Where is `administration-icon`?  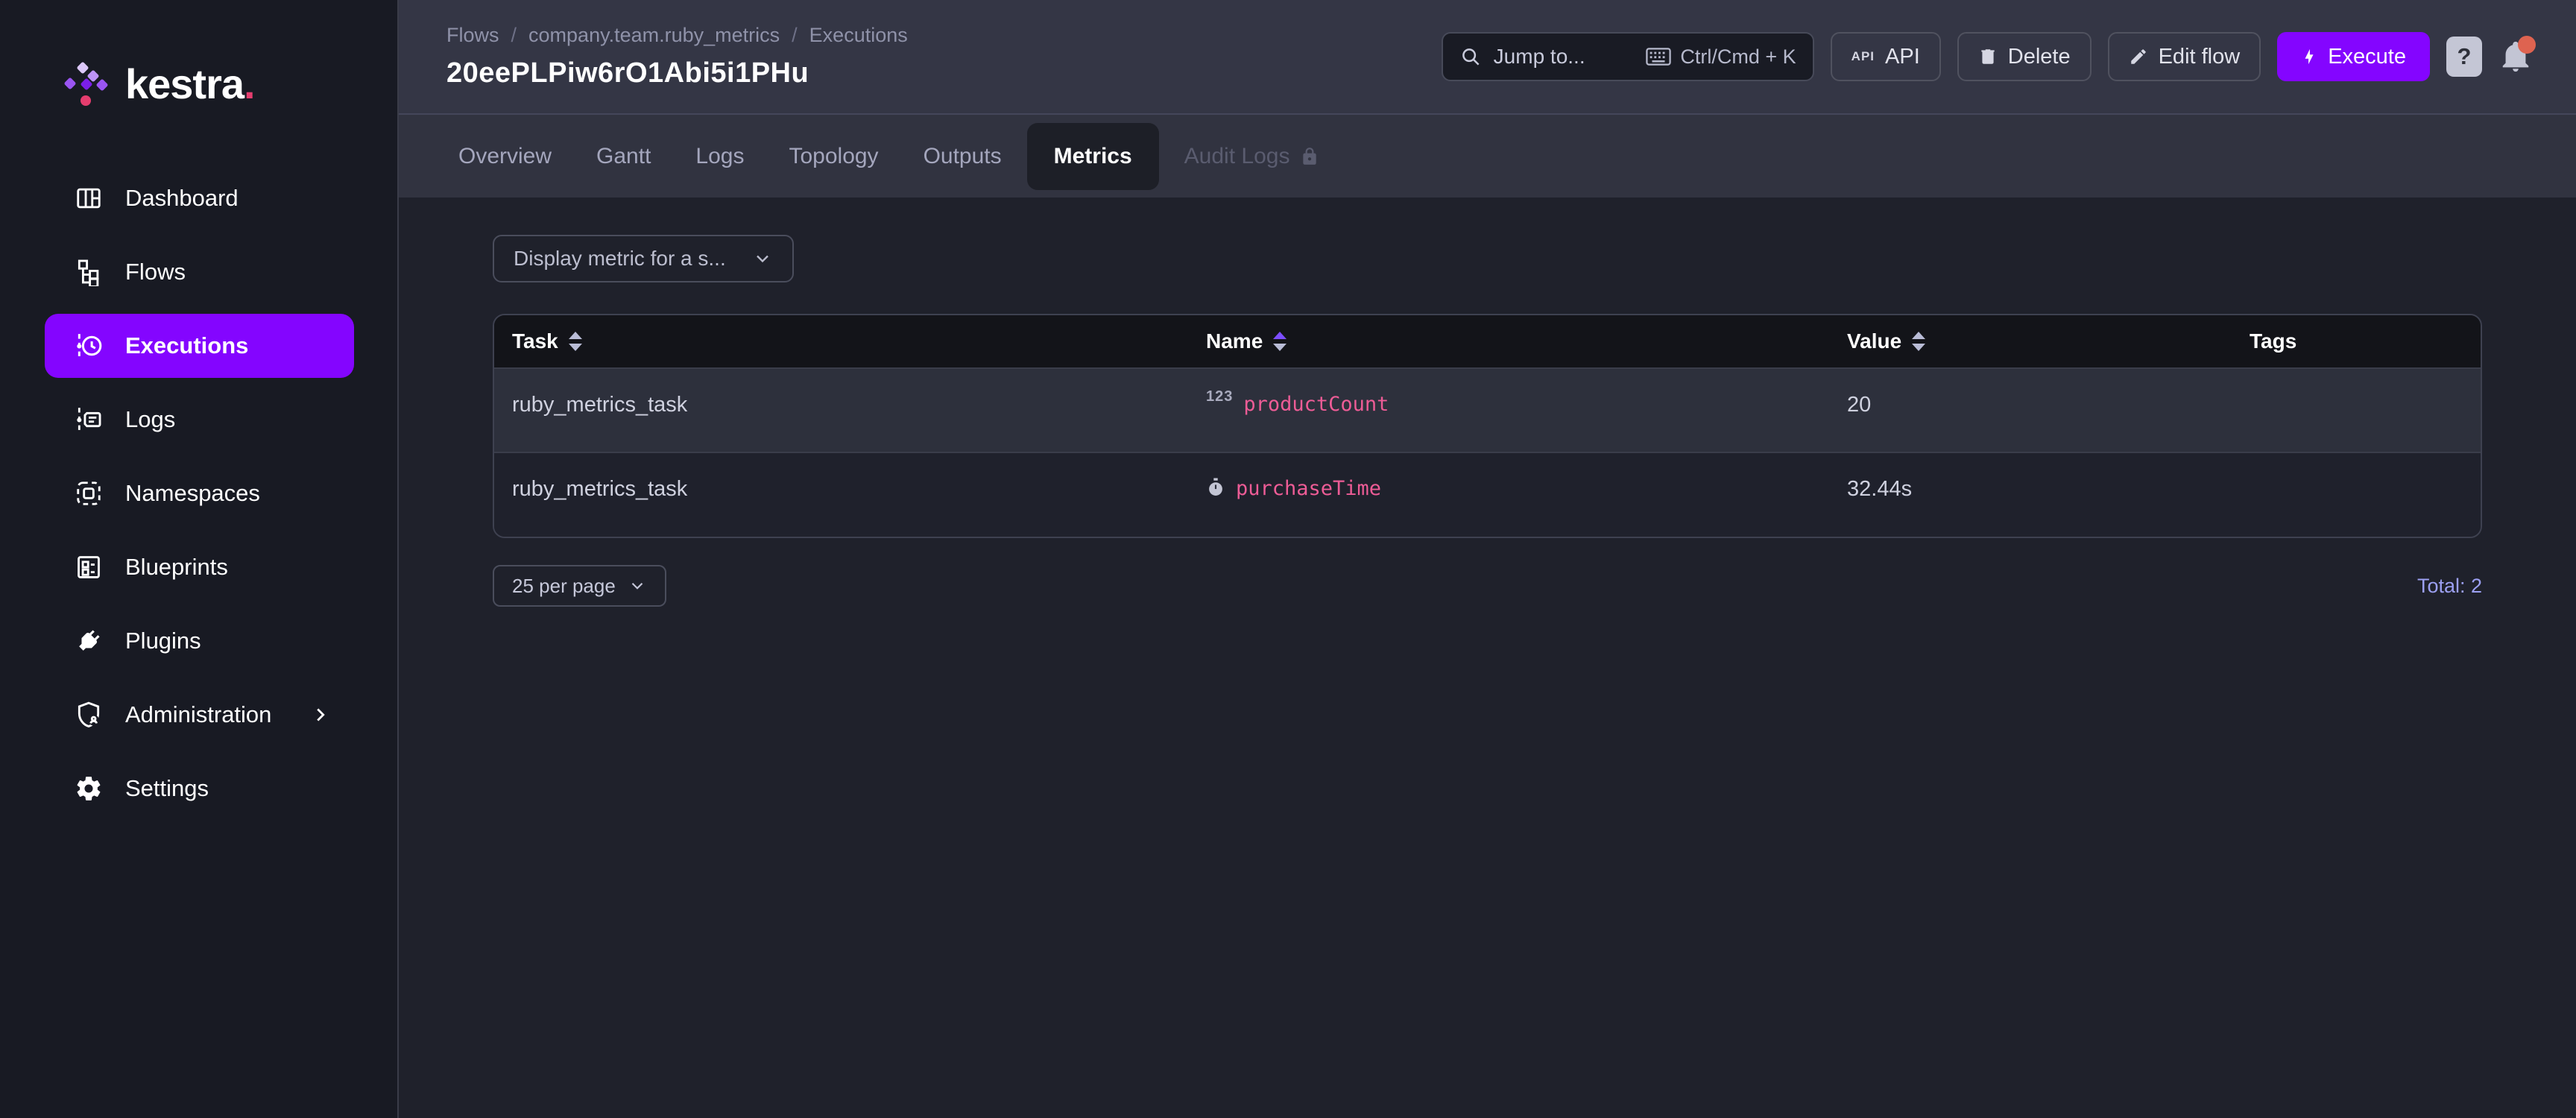
administration-icon is located at coordinates (89, 714).